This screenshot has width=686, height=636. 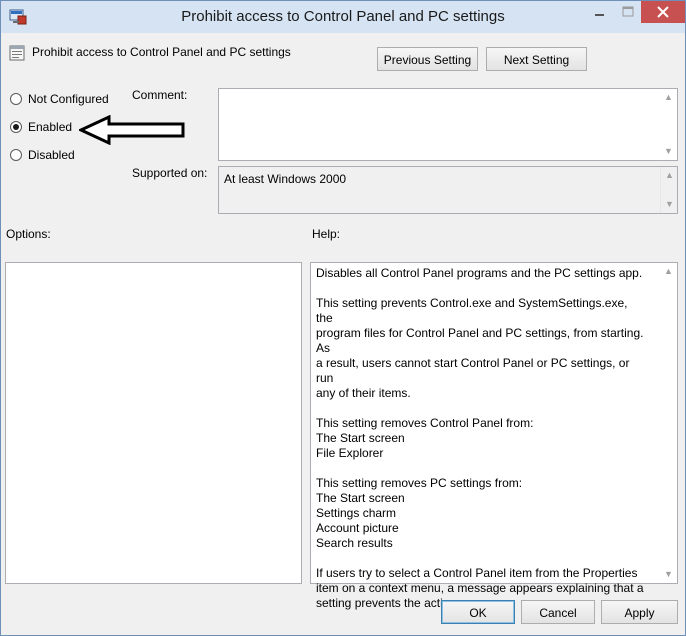 I want to click on radio-not-configured-circle, so click(x=16, y=99).